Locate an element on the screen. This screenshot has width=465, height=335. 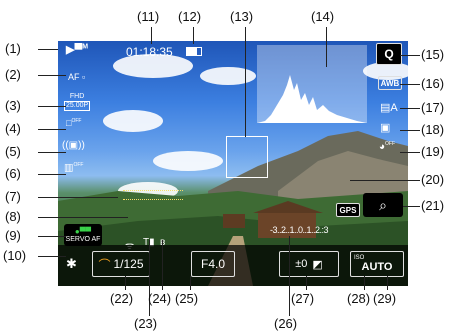
callout-25: (25) is located at coordinates (187, 298).